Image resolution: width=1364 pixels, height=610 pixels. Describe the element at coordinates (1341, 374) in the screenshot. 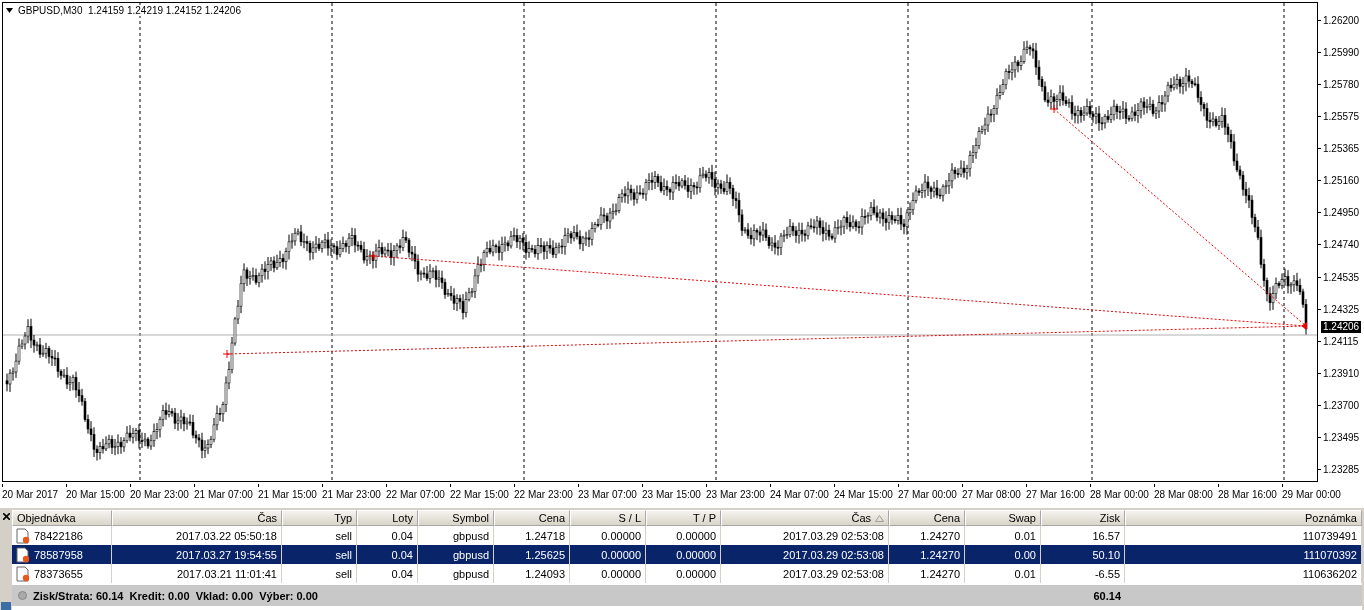

I see `price-label: 1.23910` at that location.